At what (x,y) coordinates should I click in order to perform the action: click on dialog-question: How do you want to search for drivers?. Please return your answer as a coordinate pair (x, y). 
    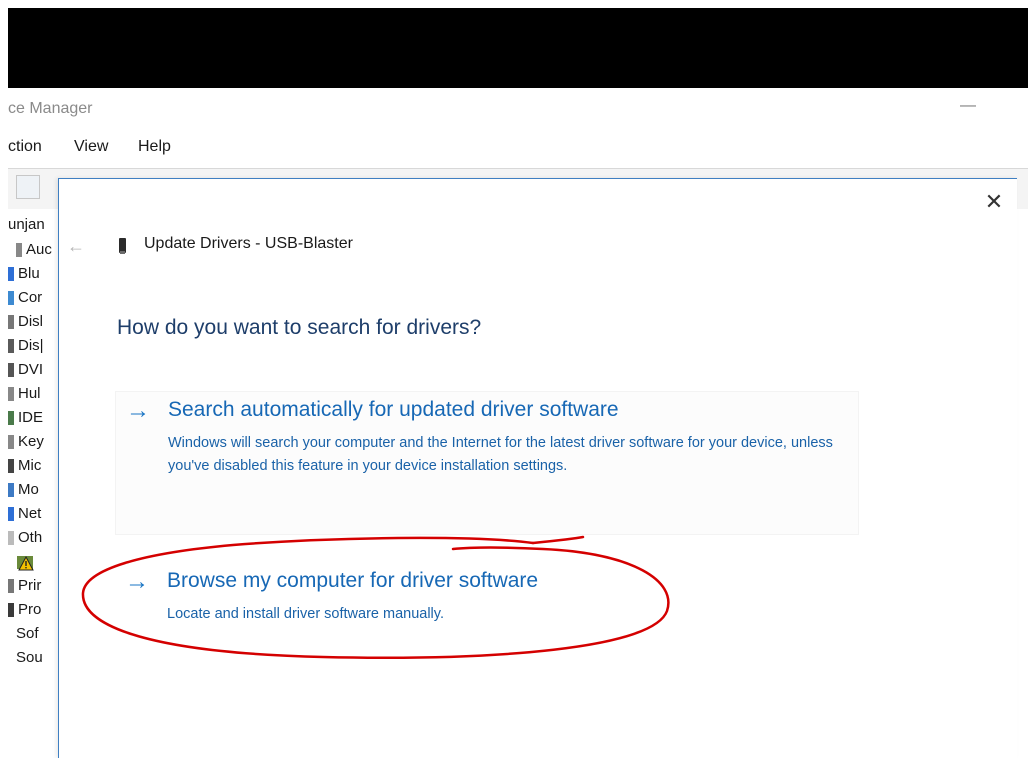
    Looking at the image, I should click on (299, 327).